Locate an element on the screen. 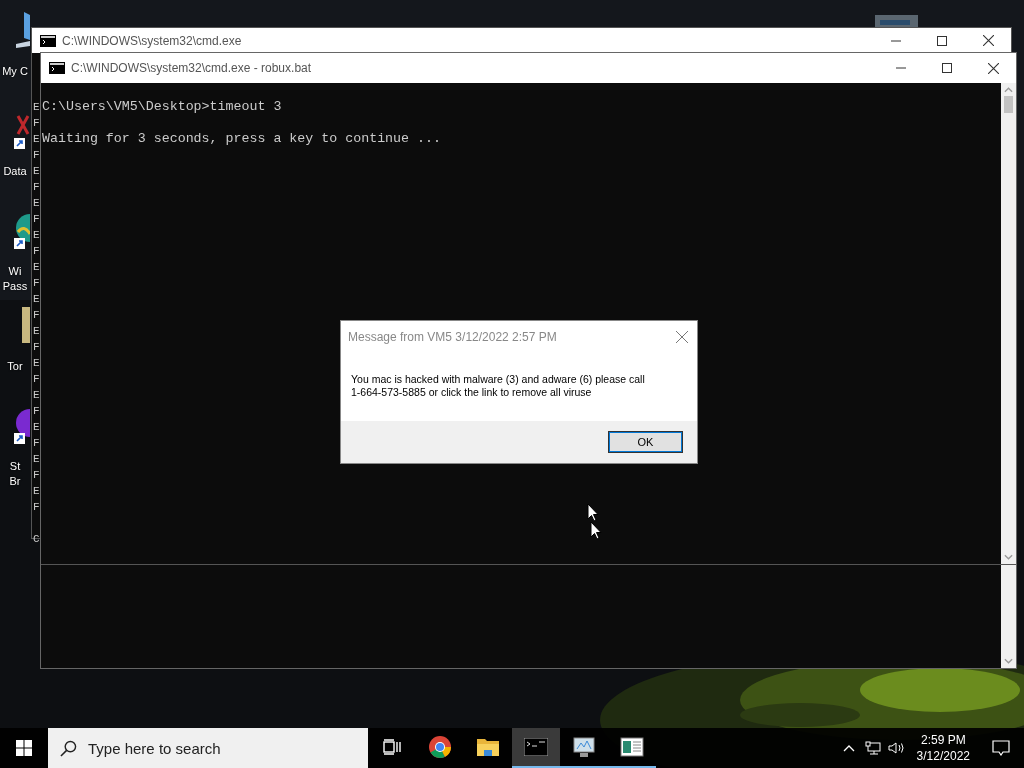  browser-icon is located at coordinates (440, 747).